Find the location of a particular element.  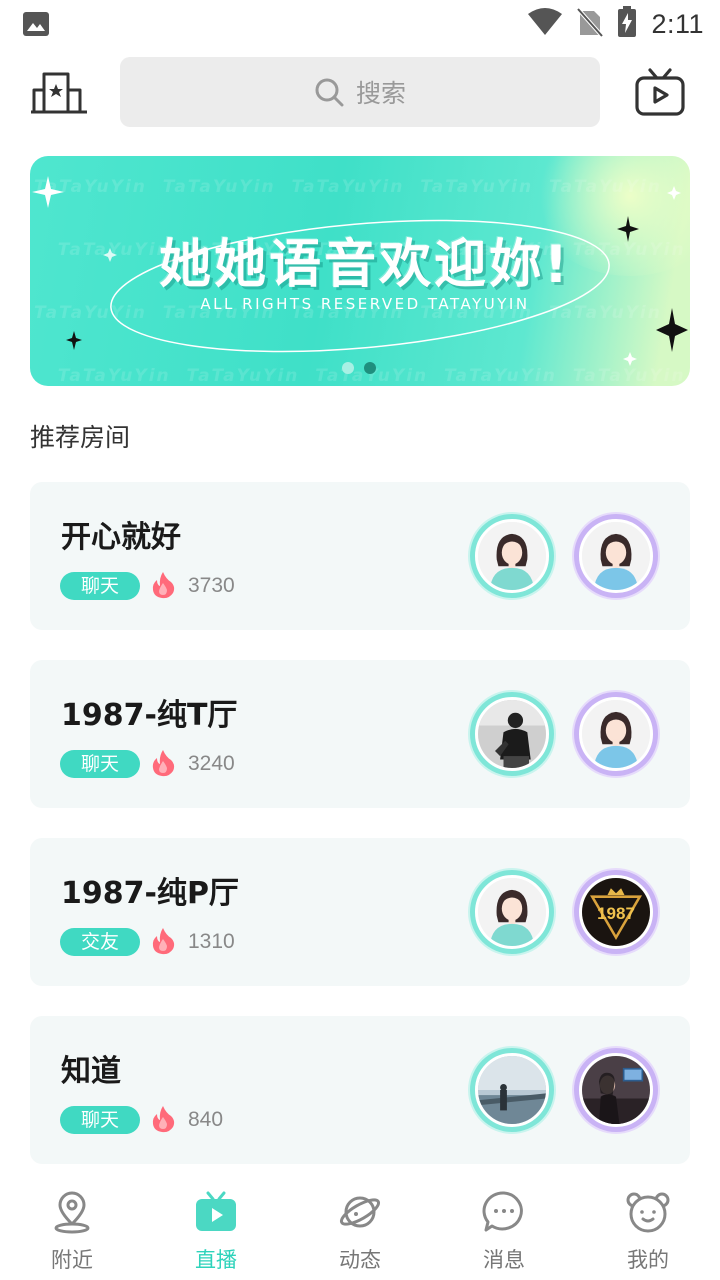

room-card: 1987-纯T厅 聊天 3240 is located at coordinates (360, 734).